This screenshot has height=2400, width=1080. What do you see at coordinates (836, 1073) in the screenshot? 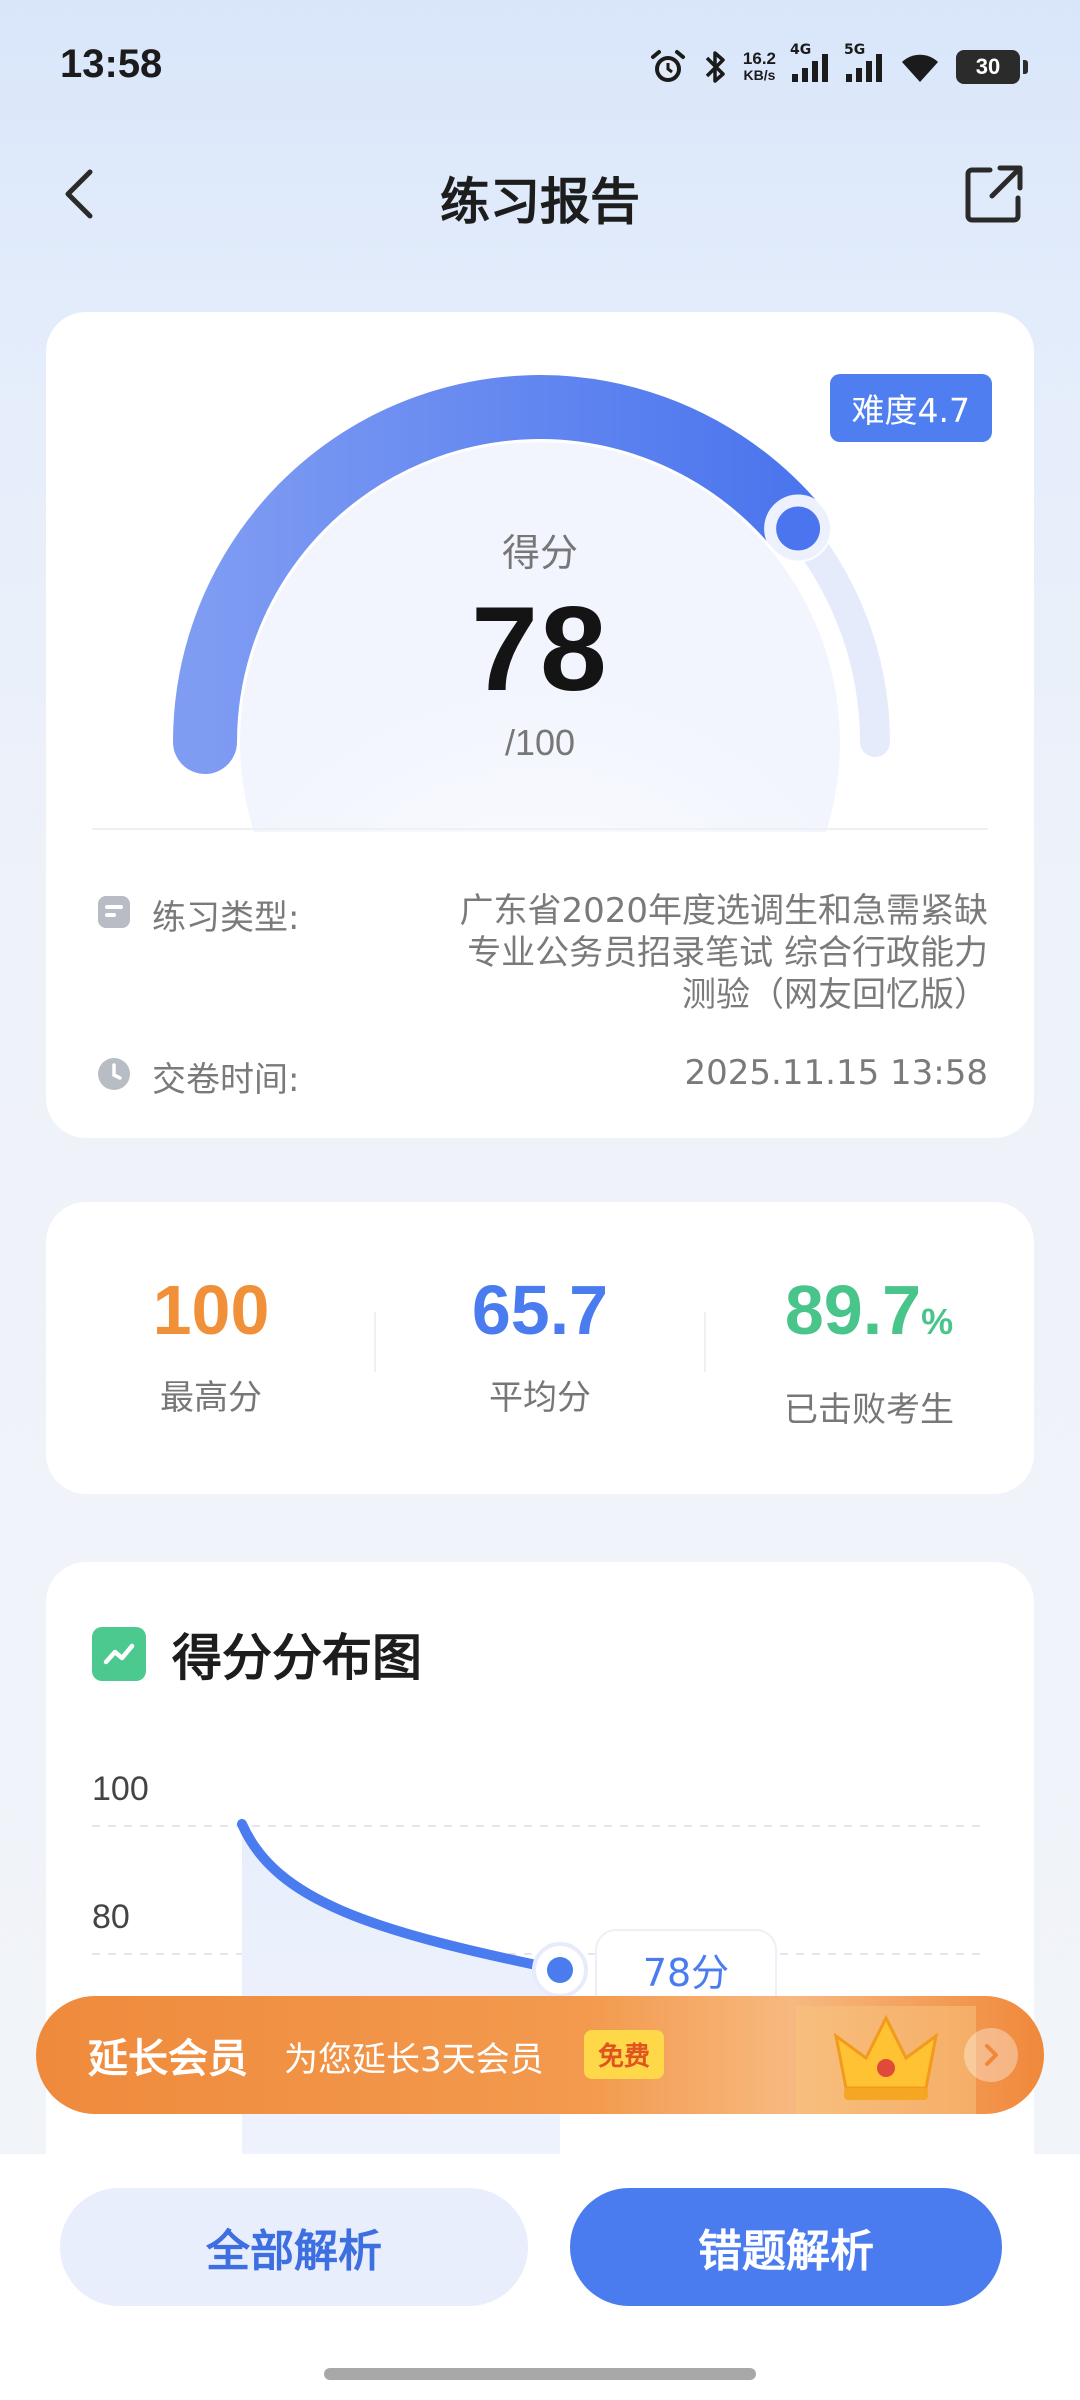
I see `submit-time-value: 2025.11.15 13:58` at bounding box center [836, 1073].